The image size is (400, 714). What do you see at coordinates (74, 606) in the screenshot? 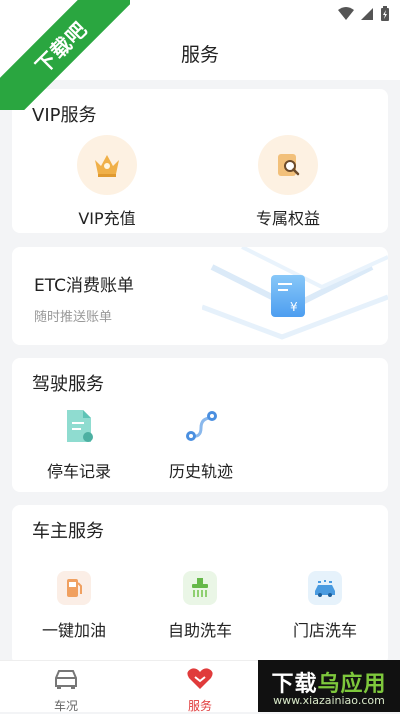
I see `one-click-refuel-button: 一键加油` at bounding box center [74, 606].